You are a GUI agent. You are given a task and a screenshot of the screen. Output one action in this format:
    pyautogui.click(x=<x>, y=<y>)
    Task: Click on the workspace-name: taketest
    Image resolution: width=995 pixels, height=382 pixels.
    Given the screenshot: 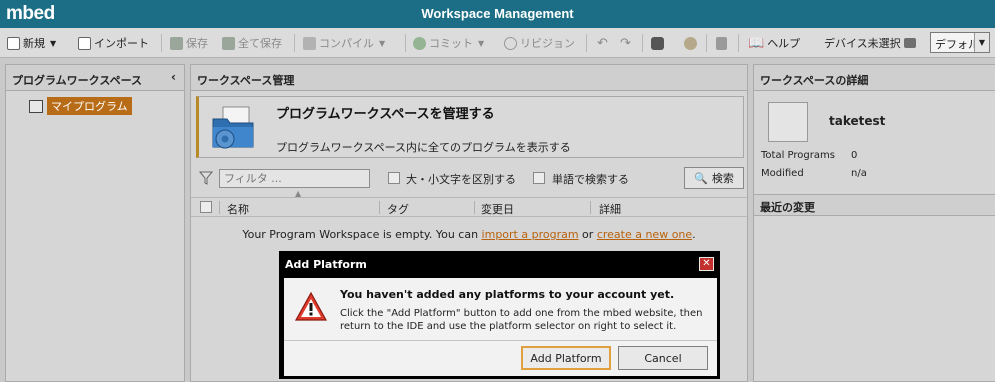 What is the action you would take?
    pyautogui.click(x=857, y=121)
    